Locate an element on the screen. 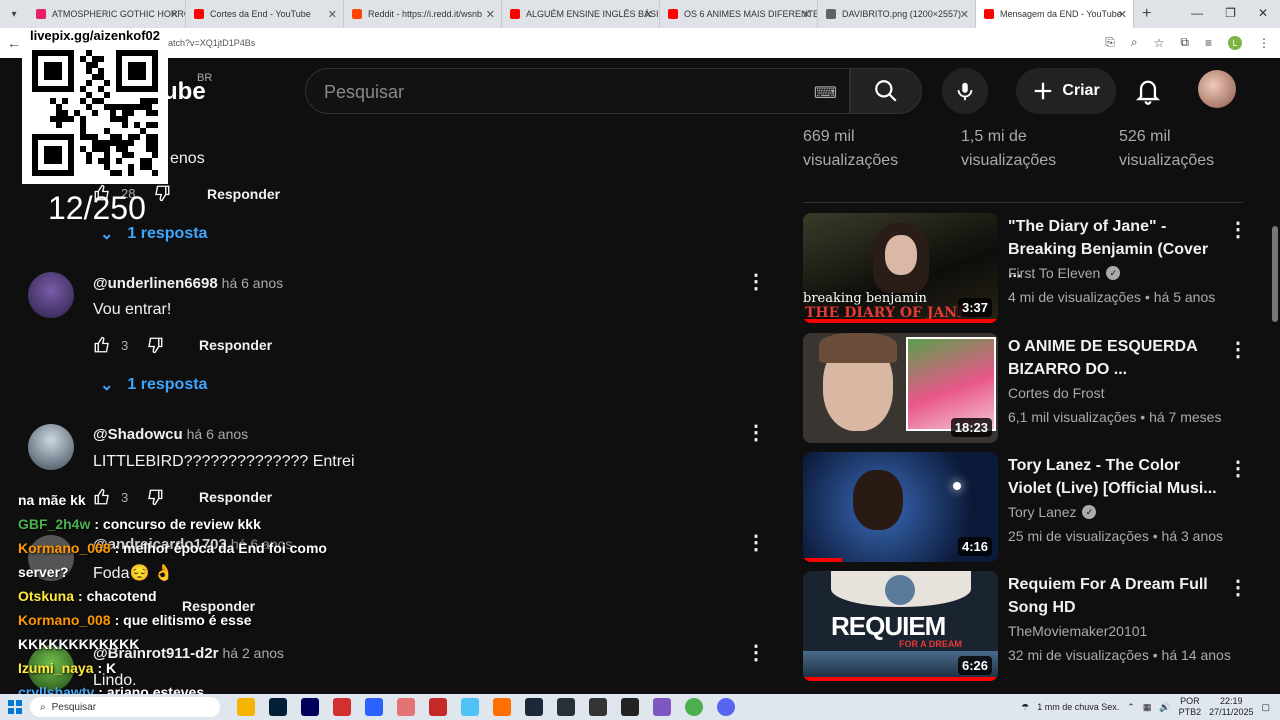 Image resolution: width=1280 pixels, height=720 pixels. address-bar: ← atch?v=XQ1jtD1P4Bs ⎘ ⌕ ☆ ⧉ ≡ L ⋮ is located at coordinates (640, 43).